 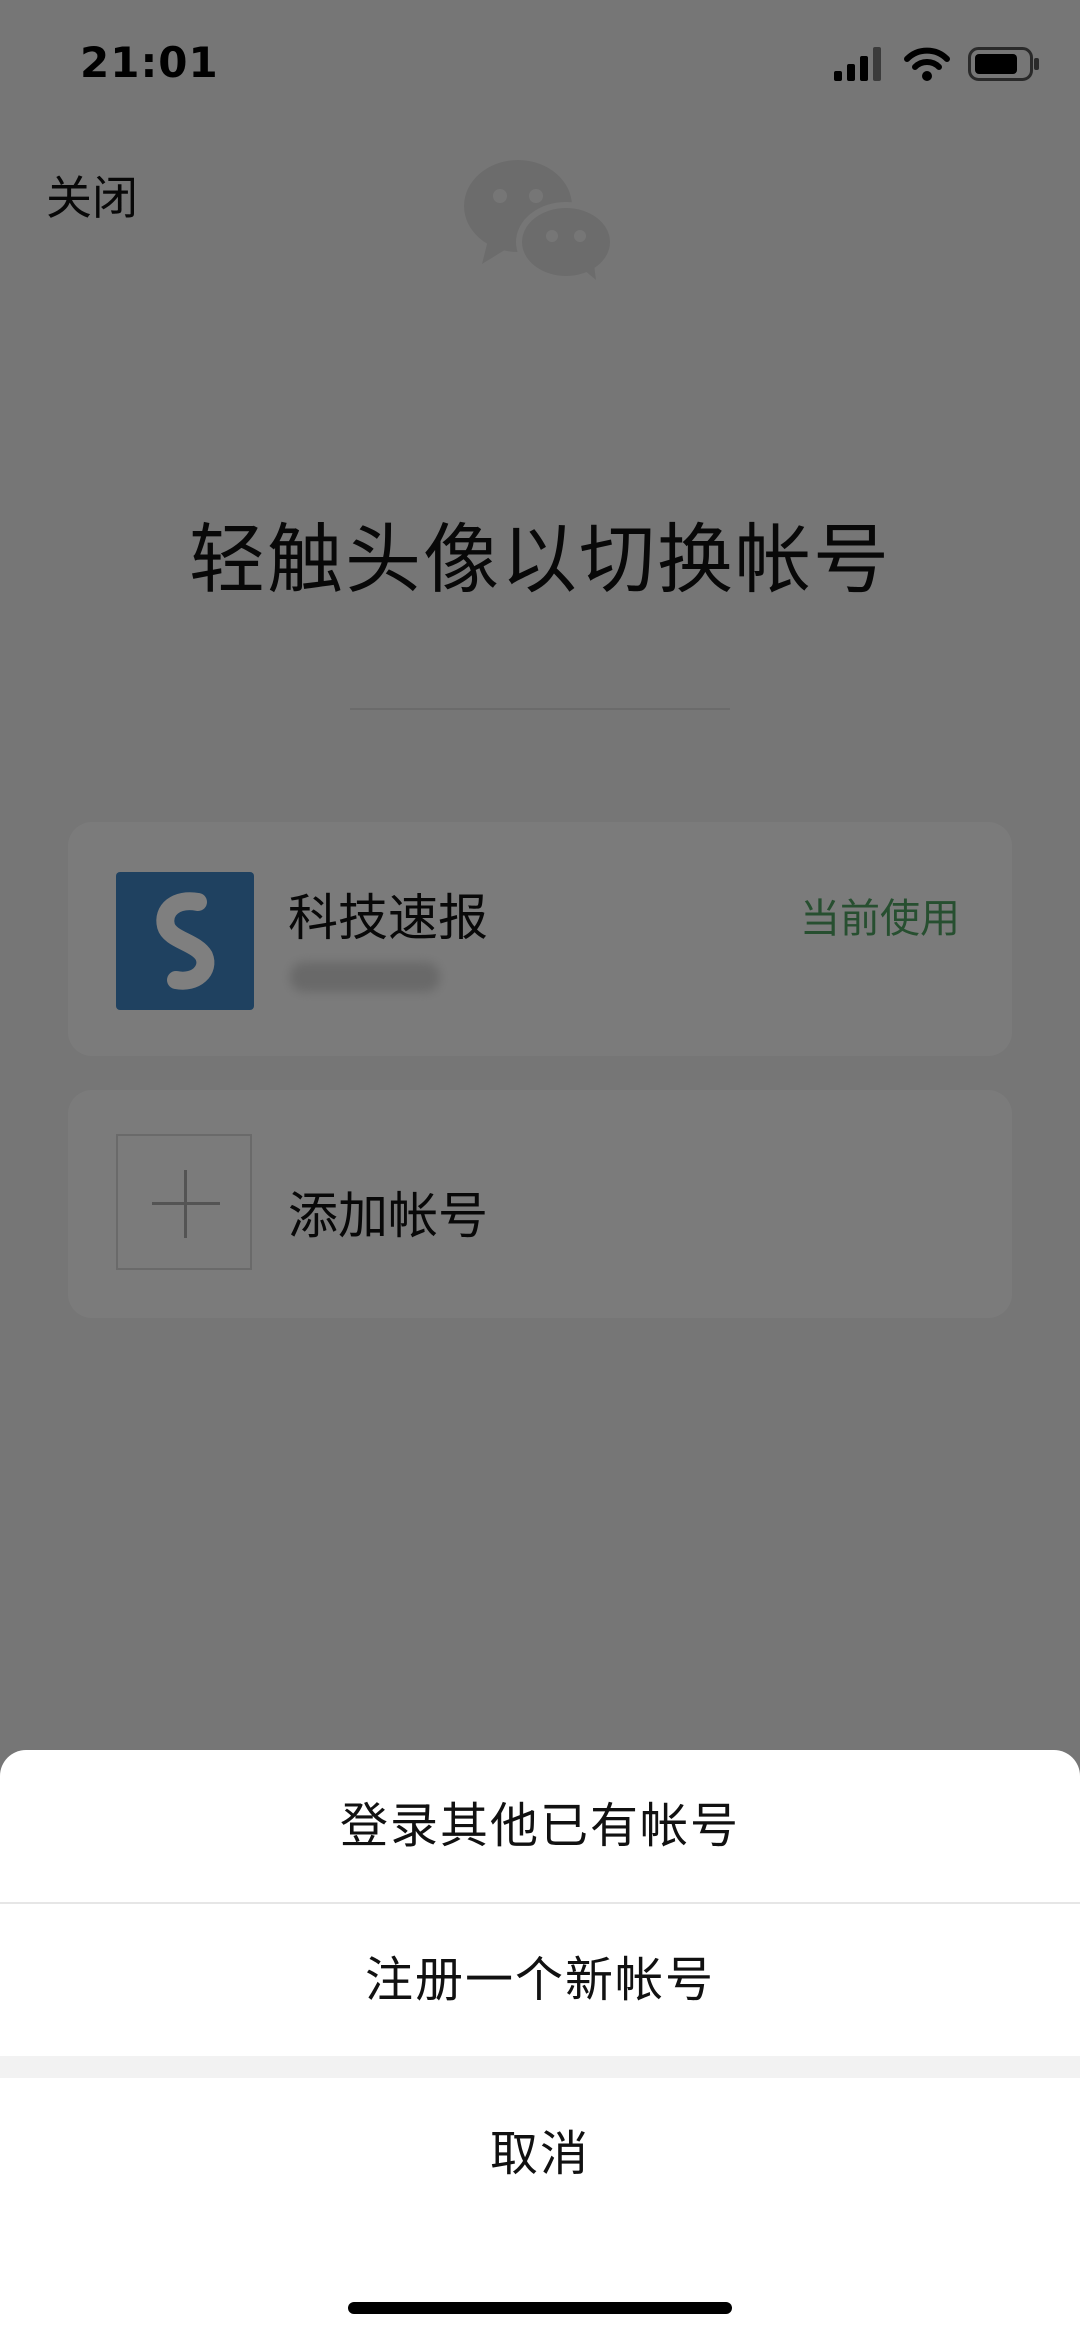 What do you see at coordinates (540, 2154) in the screenshot?
I see `cancel-button: 取消` at bounding box center [540, 2154].